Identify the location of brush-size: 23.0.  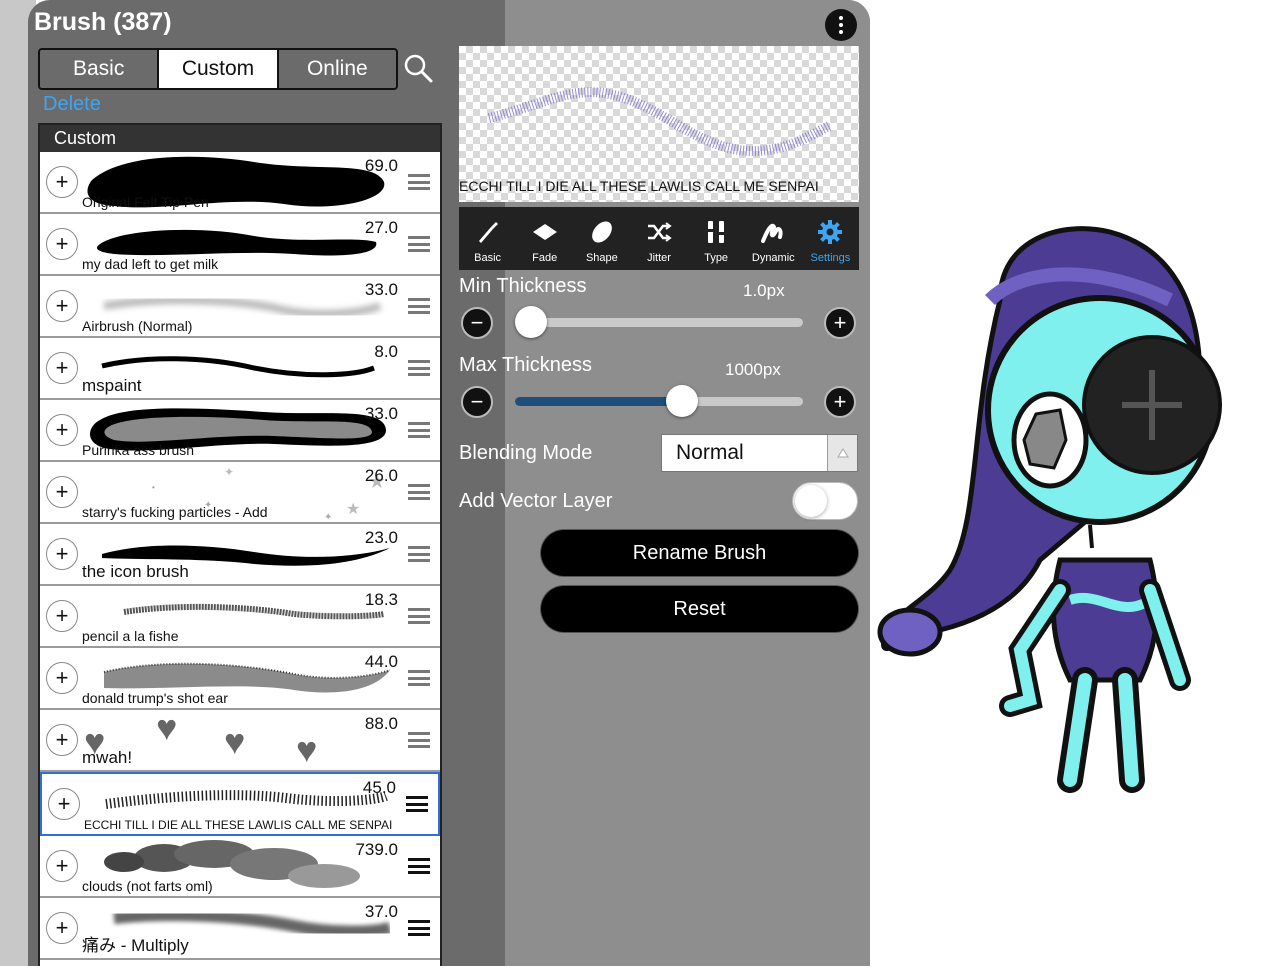
(381, 537).